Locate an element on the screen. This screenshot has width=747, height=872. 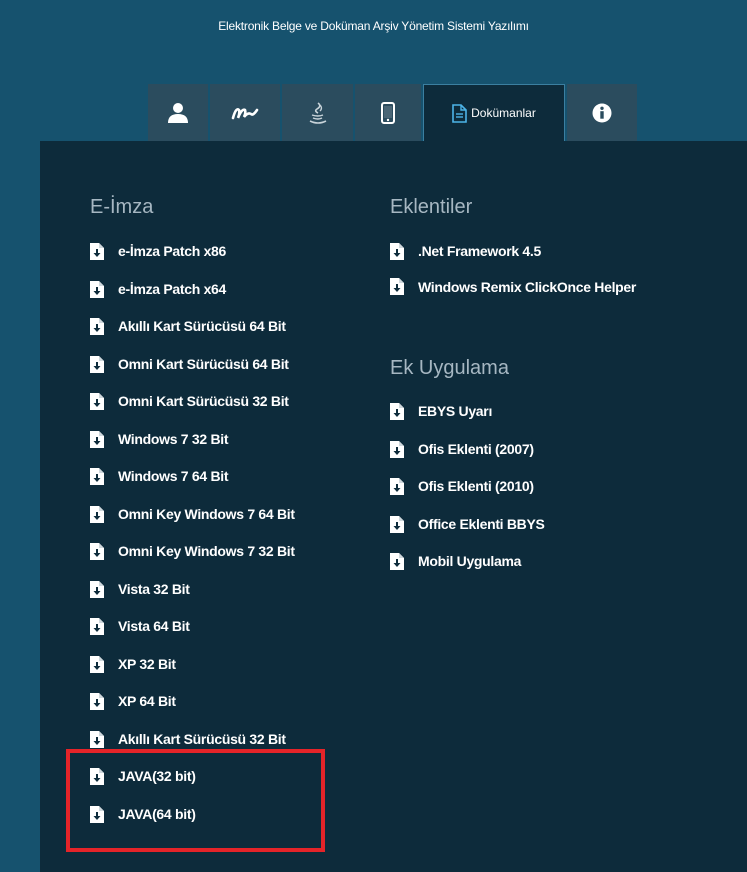
ekuygulama-item-label: Mobil Uygulama is located at coordinates (470, 561).